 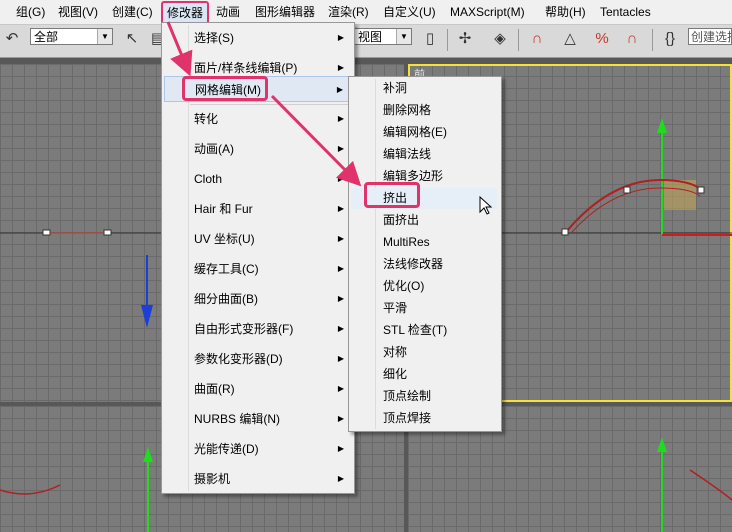 What do you see at coordinates (212, 479) in the screenshot?
I see `menu-item-label: 摄影机` at bounding box center [212, 479].